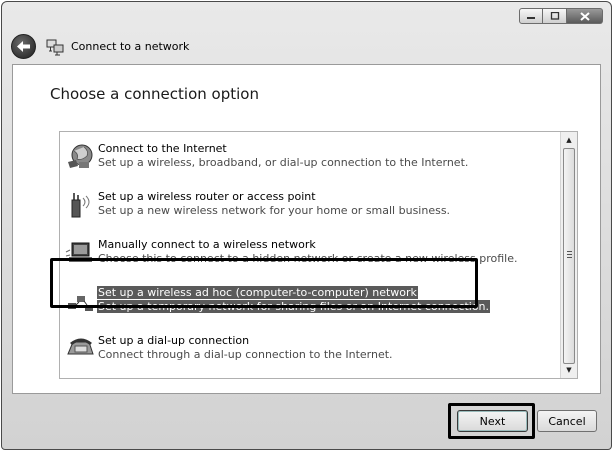 Image resolution: width=615 pixels, height=453 pixels. Describe the element at coordinates (306, 422) in the screenshot. I see `button-bar: Next Cancel` at that location.